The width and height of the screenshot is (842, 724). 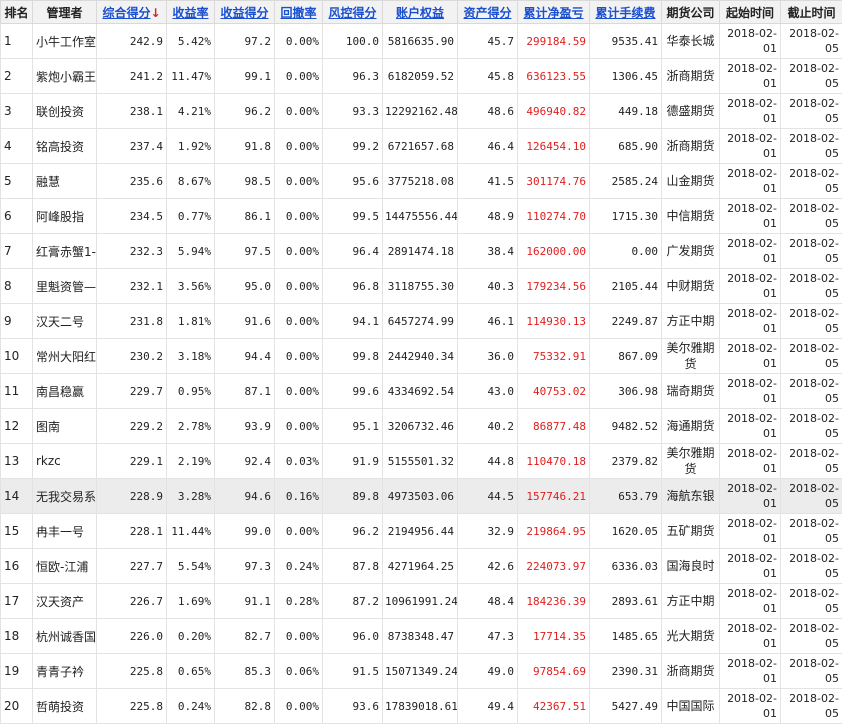 I want to click on asset-score-cell: 44.5, so click(x=488, y=496).